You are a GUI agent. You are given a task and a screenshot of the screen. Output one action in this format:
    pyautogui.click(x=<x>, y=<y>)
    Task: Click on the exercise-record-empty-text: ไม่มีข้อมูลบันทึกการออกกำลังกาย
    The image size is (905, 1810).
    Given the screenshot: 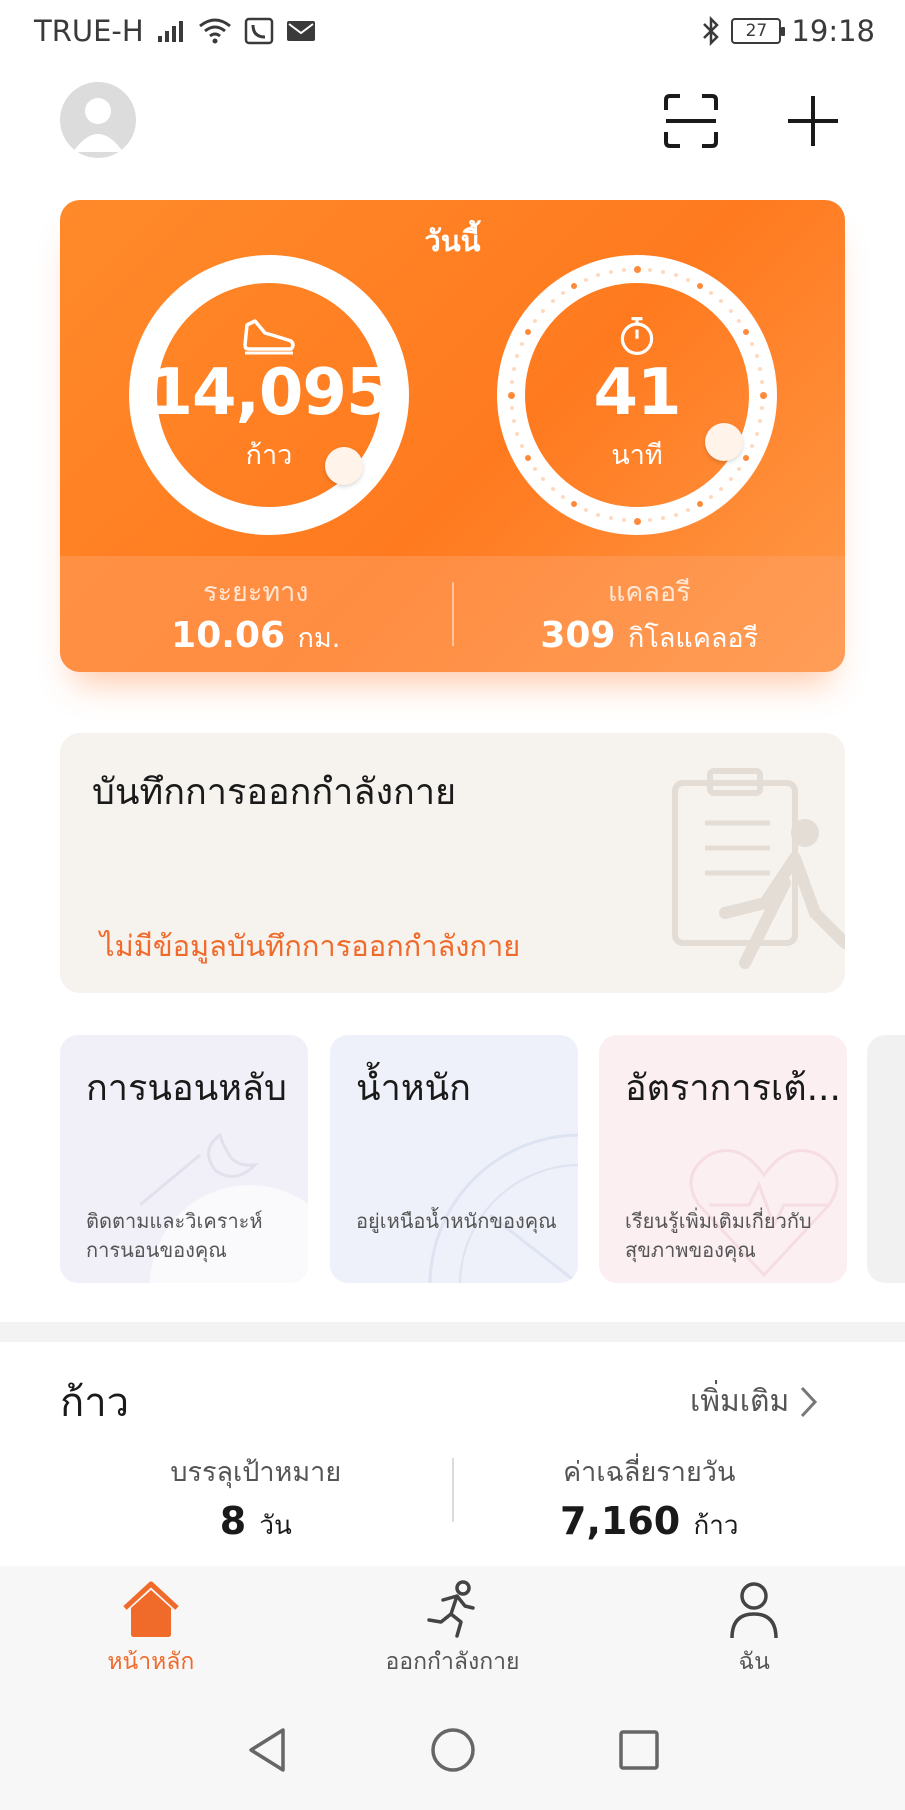 What is the action you would take?
    pyautogui.click(x=310, y=946)
    